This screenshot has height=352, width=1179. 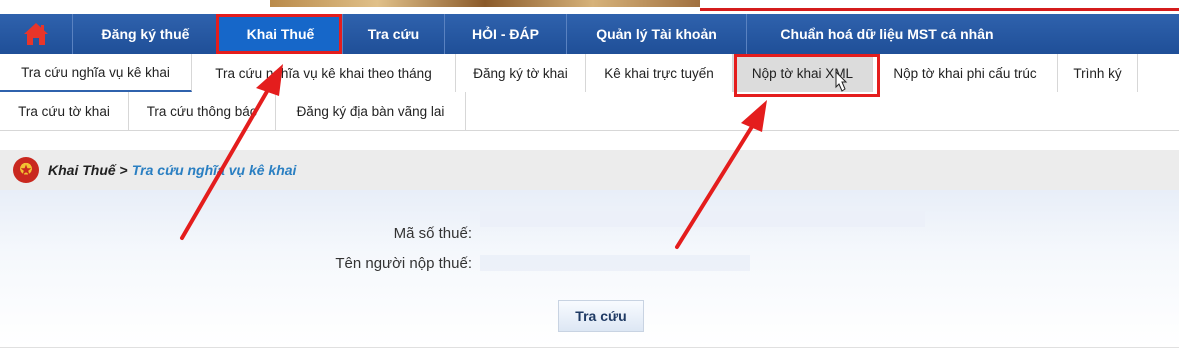 I want to click on header-banner, so click(x=589, y=7).